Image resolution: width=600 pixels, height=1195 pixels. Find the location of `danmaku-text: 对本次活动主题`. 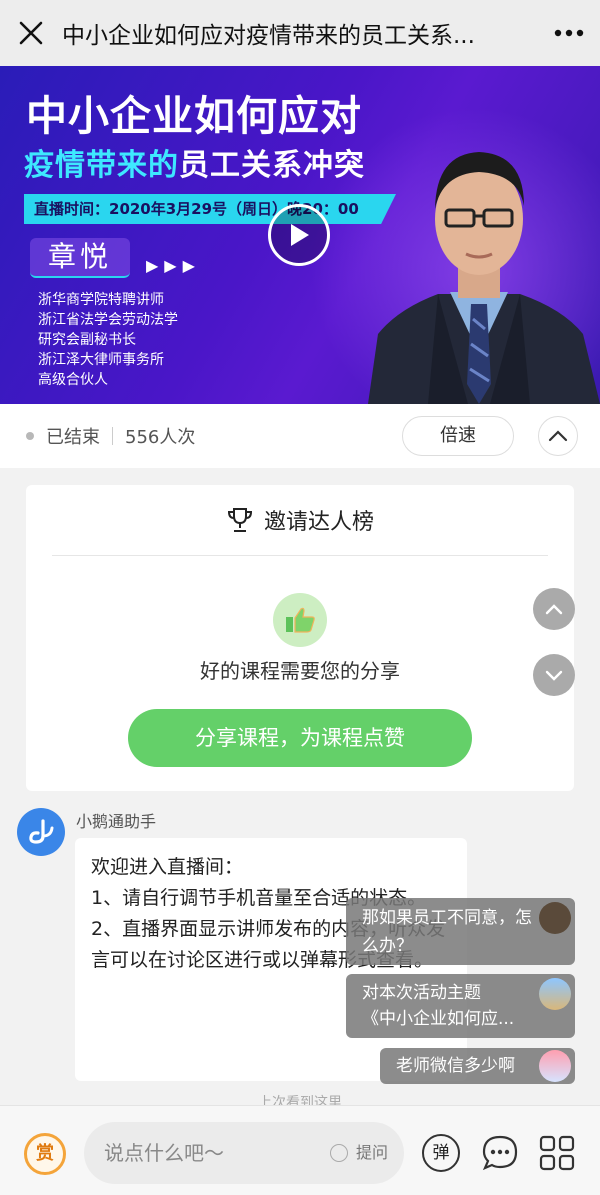

danmaku-text: 对本次活动主题 is located at coordinates (421, 993).